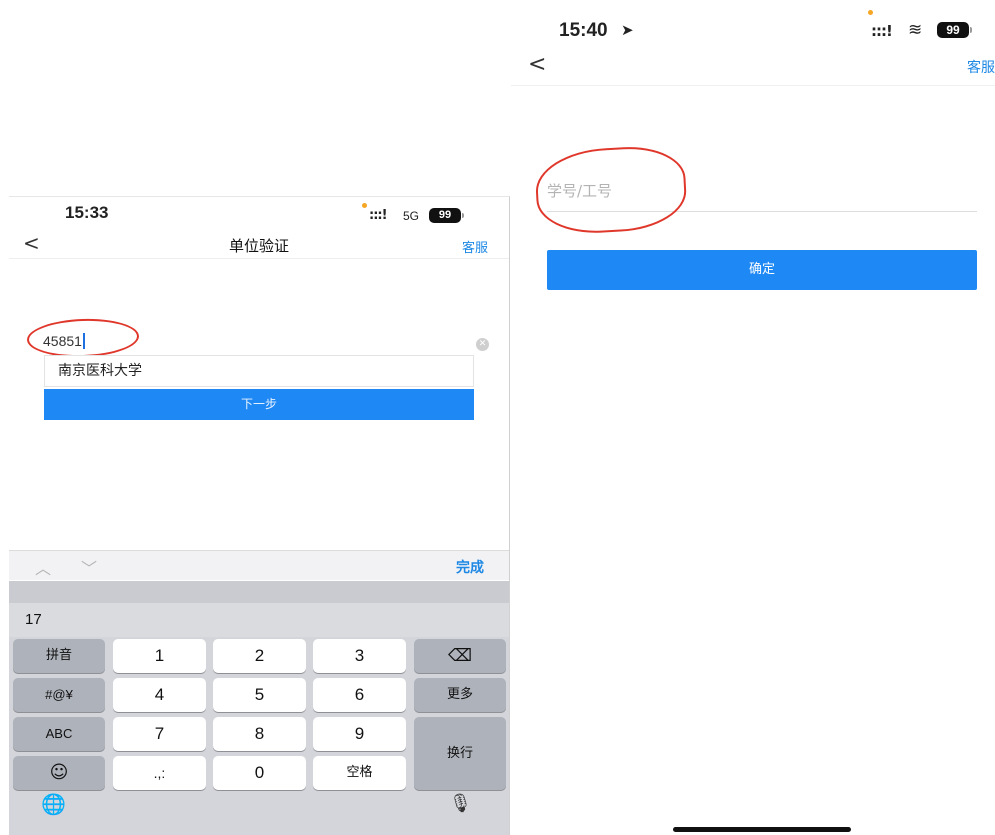 The width and height of the screenshot is (995, 835). I want to click on annotation-circle, so click(611, 190).